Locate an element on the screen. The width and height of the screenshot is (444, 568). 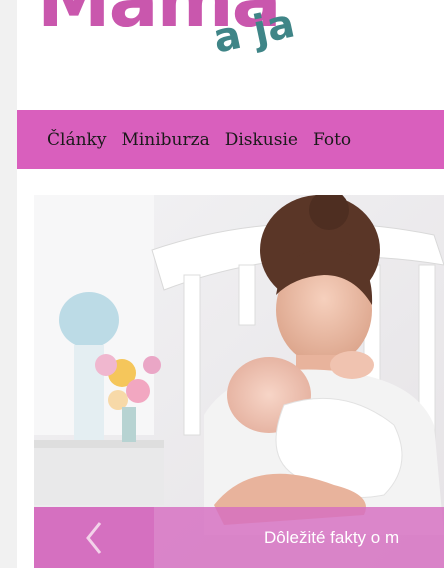
chevron-left-icon is located at coordinates (94, 537).